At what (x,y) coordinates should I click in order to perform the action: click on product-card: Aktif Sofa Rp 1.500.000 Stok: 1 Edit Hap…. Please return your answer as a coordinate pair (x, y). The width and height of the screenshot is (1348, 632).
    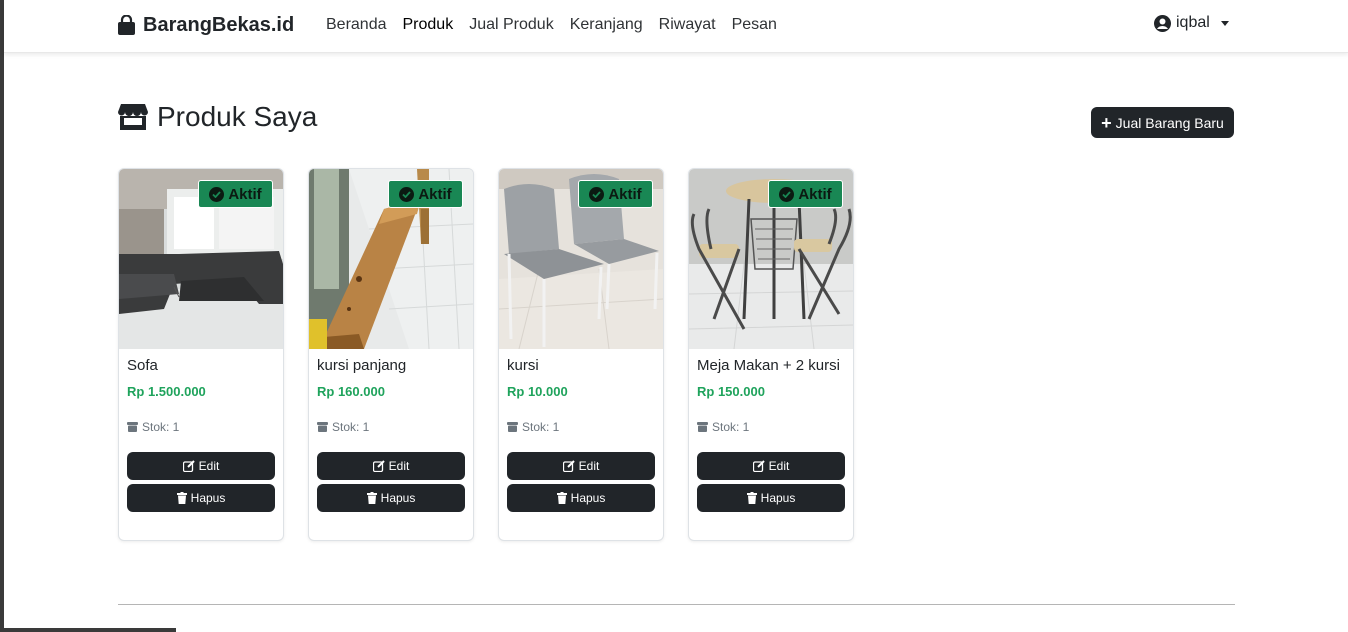
    Looking at the image, I should click on (201, 354).